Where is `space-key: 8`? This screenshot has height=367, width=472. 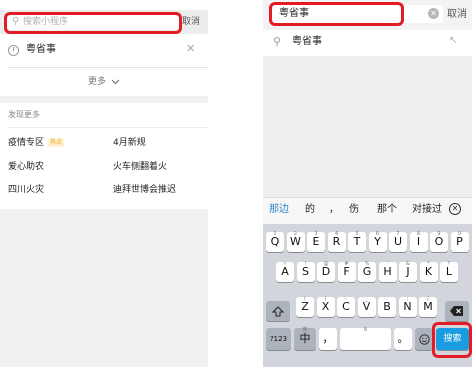
space-key: 8 is located at coordinates (365, 338).